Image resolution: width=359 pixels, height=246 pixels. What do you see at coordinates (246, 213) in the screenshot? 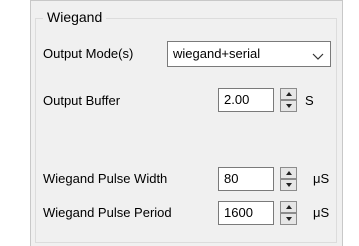
I see `pulse-period-input: 1600` at bounding box center [246, 213].